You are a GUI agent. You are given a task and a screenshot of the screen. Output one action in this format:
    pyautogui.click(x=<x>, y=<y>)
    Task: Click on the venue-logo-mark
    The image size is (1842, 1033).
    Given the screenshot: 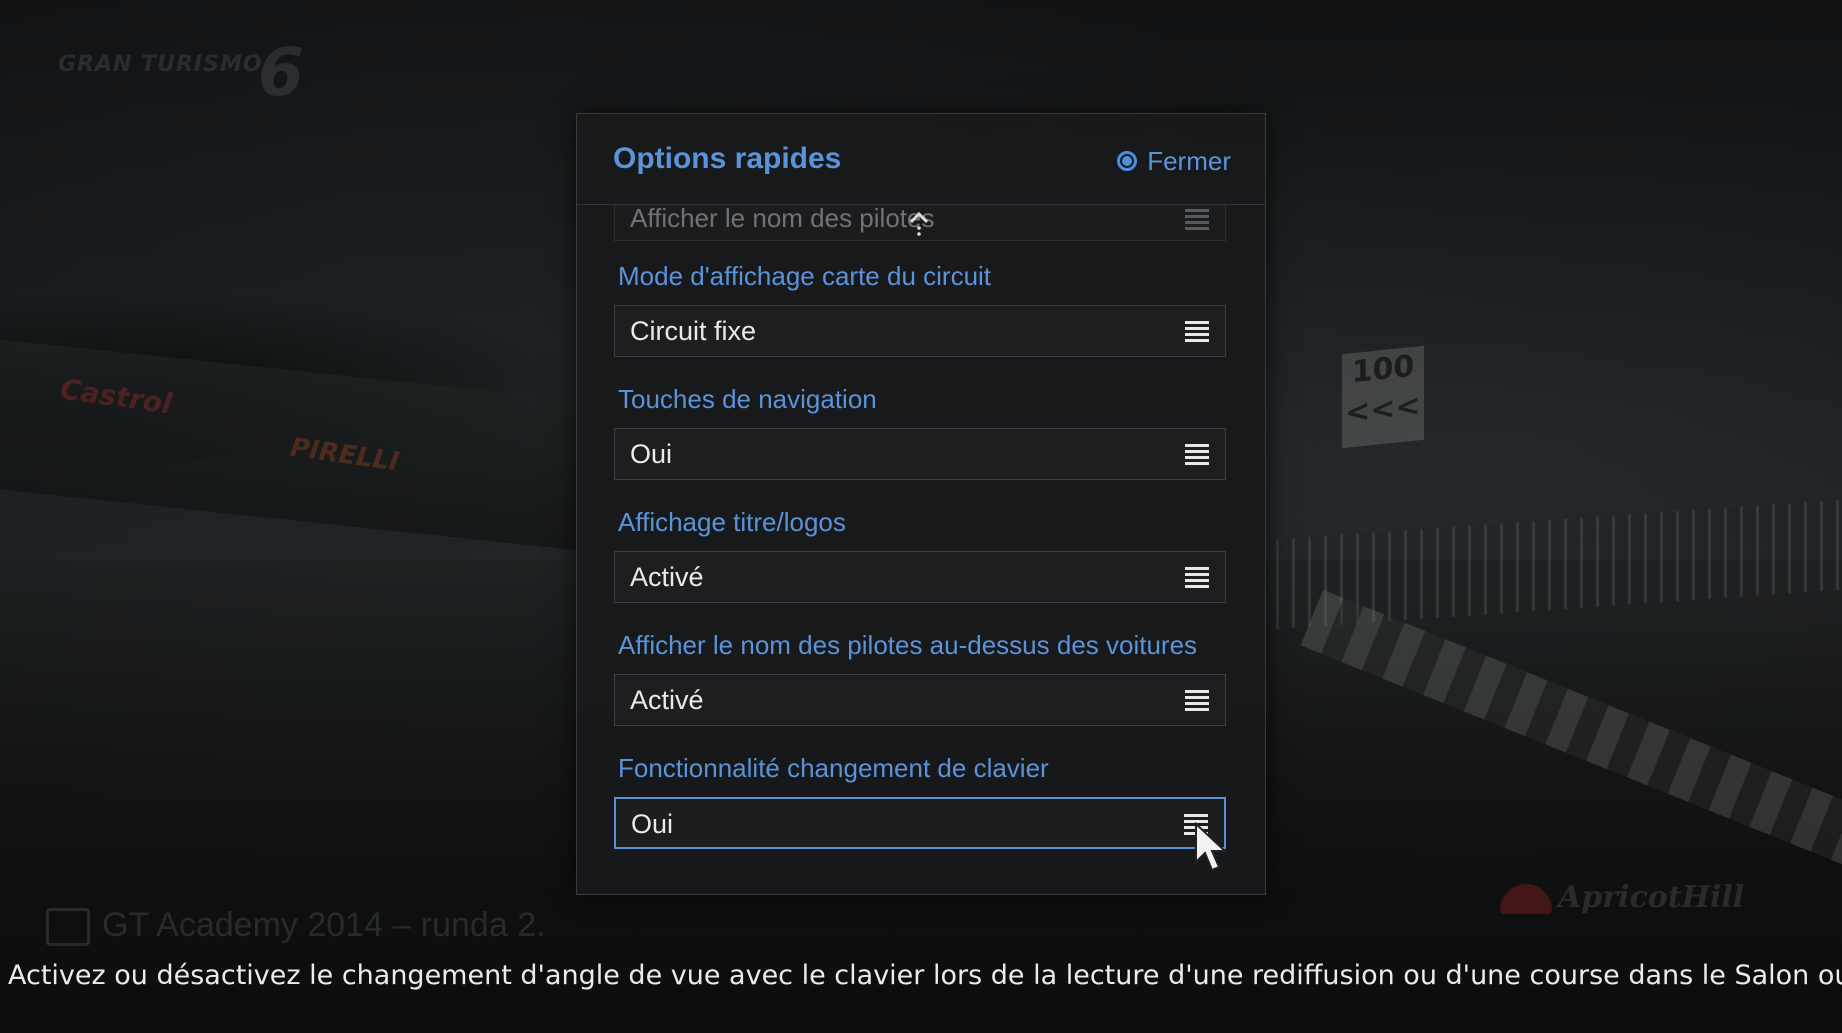 What is the action you would take?
    pyautogui.click(x=1526, y=899)
    